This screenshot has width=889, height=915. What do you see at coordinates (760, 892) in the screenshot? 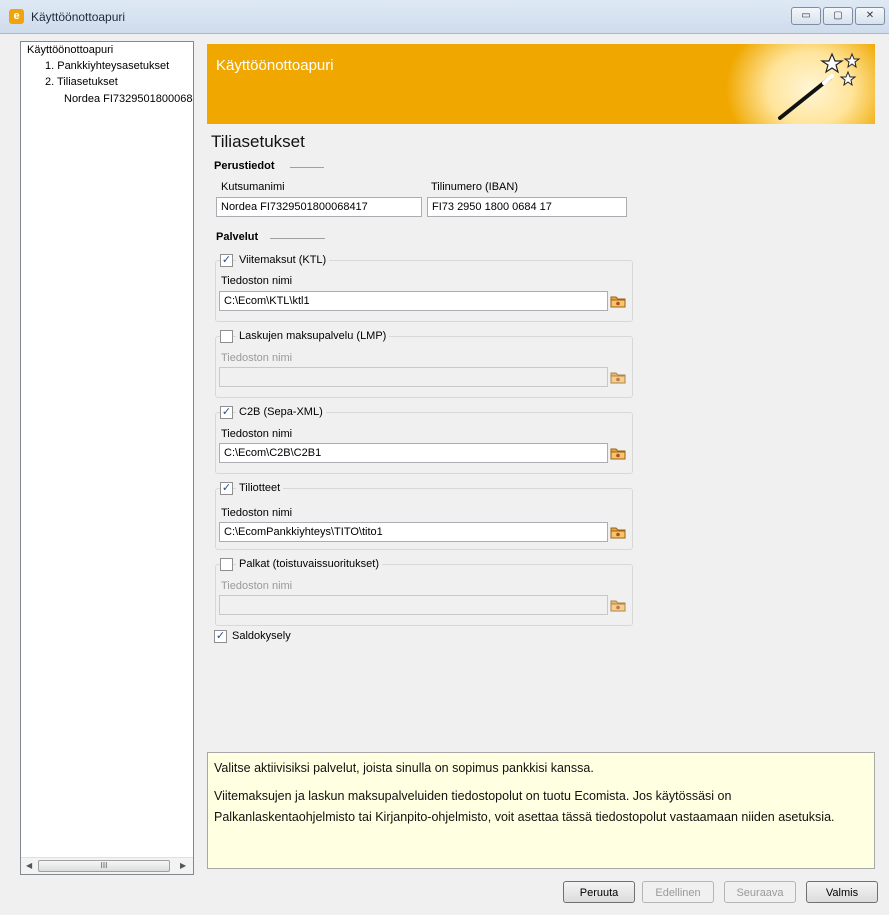
I see `next-button: Seuraava` at bounding box center [760, 892].